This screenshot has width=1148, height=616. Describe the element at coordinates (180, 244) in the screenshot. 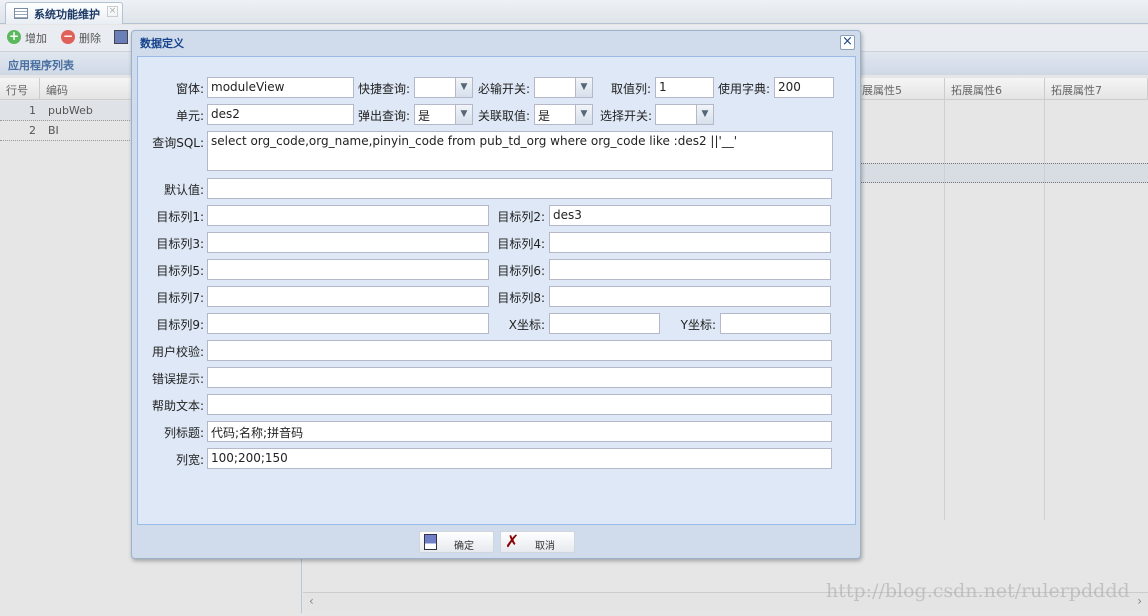

I see `target3-label: 目标列3:` at that location.